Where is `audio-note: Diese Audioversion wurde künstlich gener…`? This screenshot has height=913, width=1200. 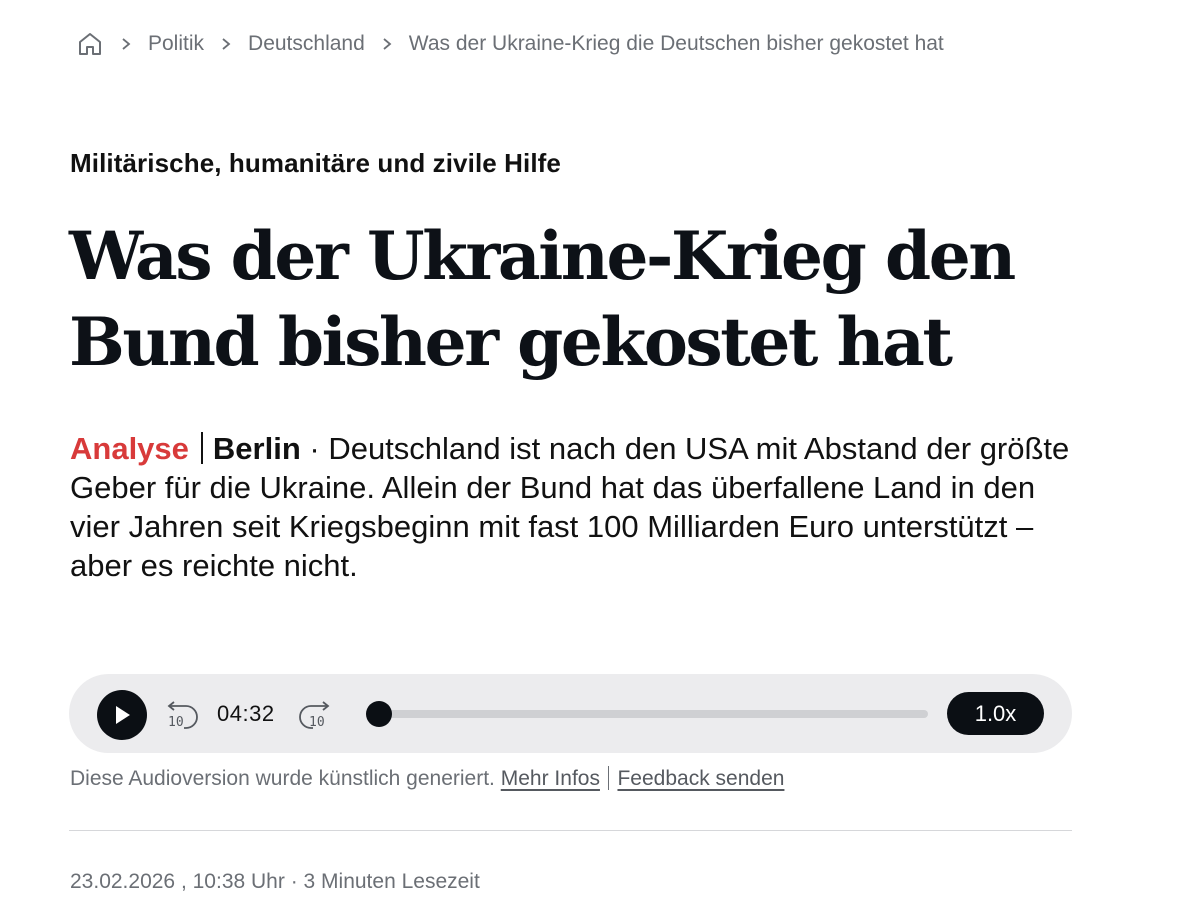
audio-note: Diese Audioversion wurde künstlich gener… is located at coordinates (427, 778).